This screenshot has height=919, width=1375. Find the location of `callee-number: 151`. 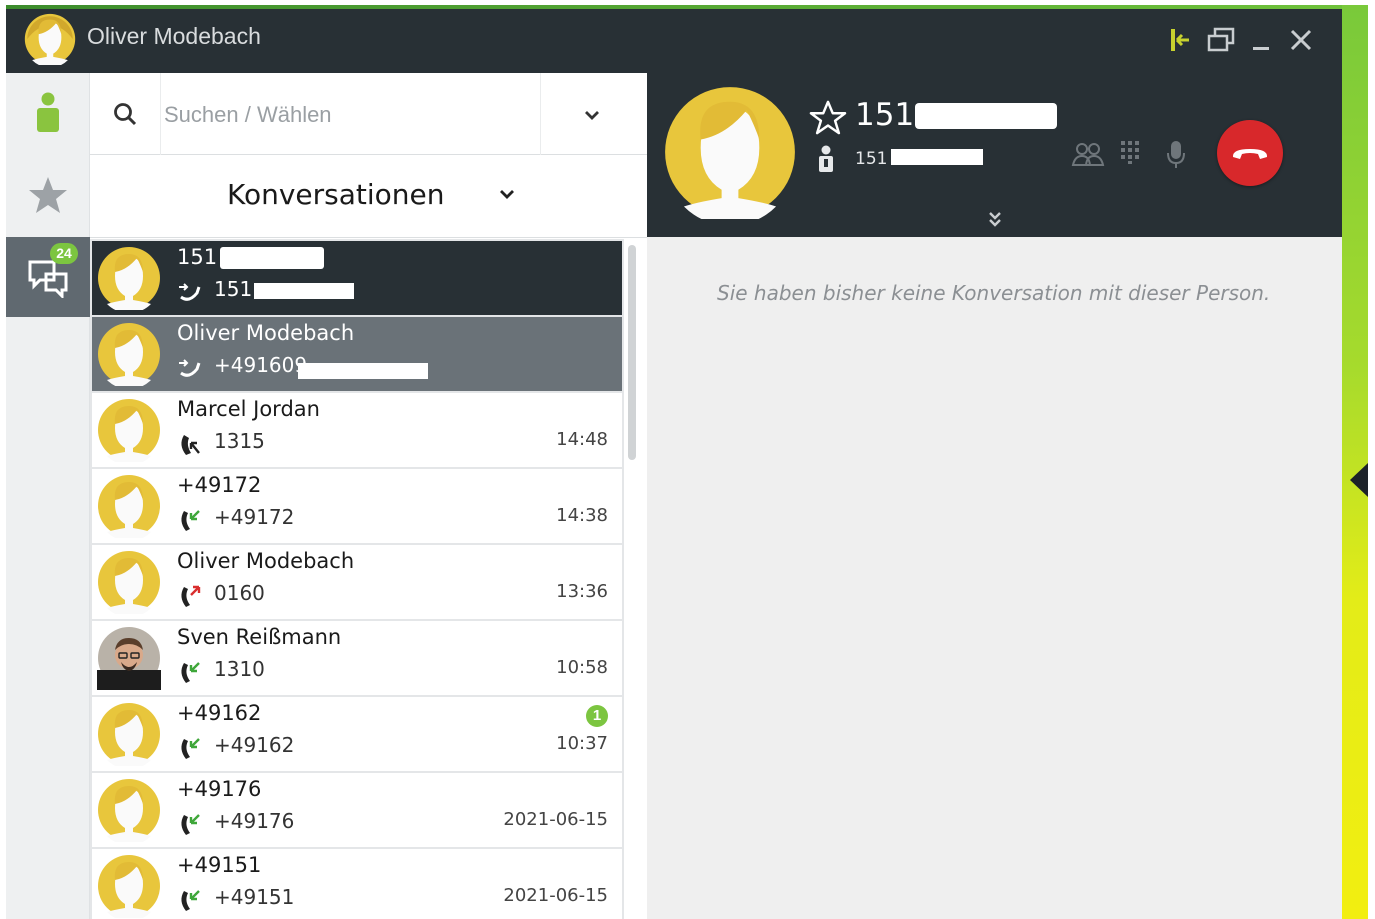

callee-number: 151 is located at coordinates (871, 159).